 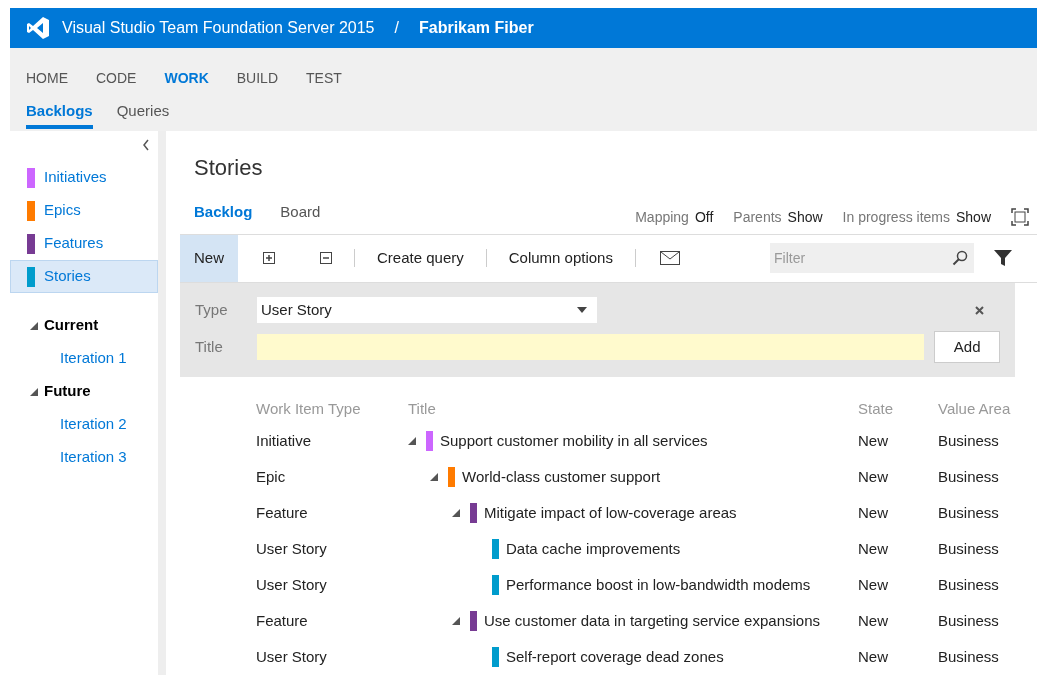 I want to click on title-input, so click(x=590, y=347).